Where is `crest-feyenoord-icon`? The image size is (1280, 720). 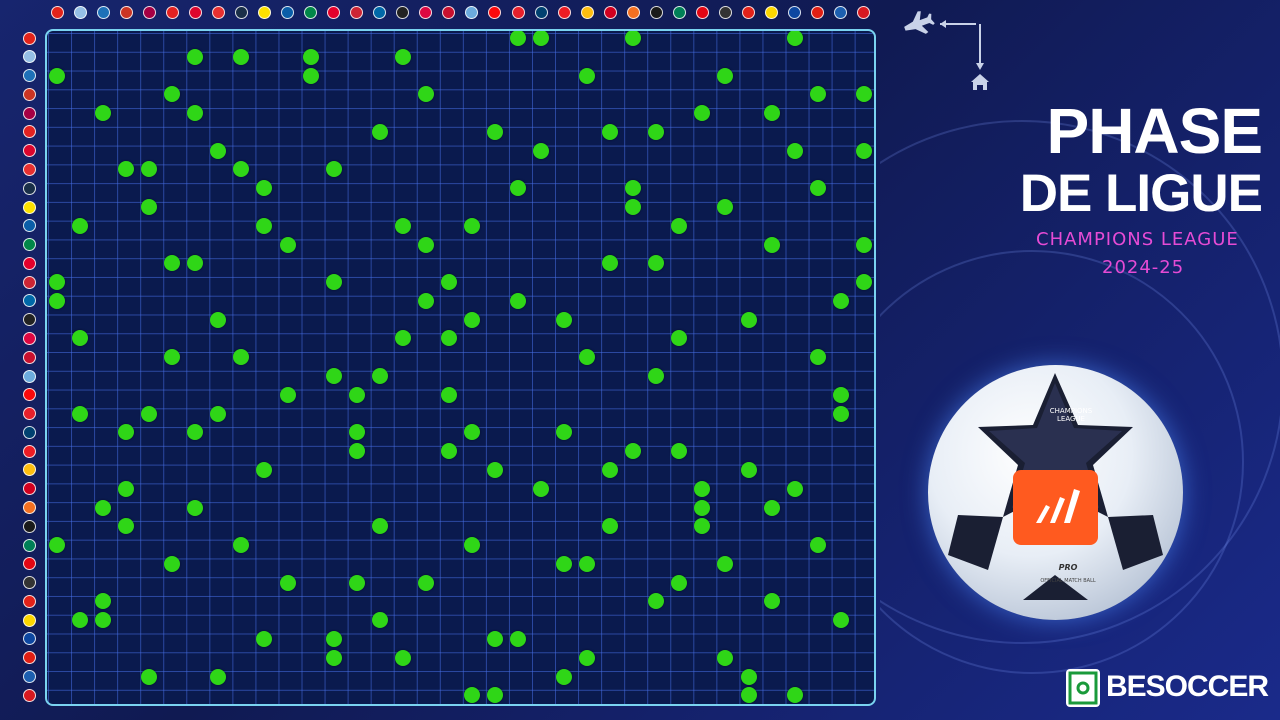
crest-feyenoord-icon is located at coordinates (29, 263).